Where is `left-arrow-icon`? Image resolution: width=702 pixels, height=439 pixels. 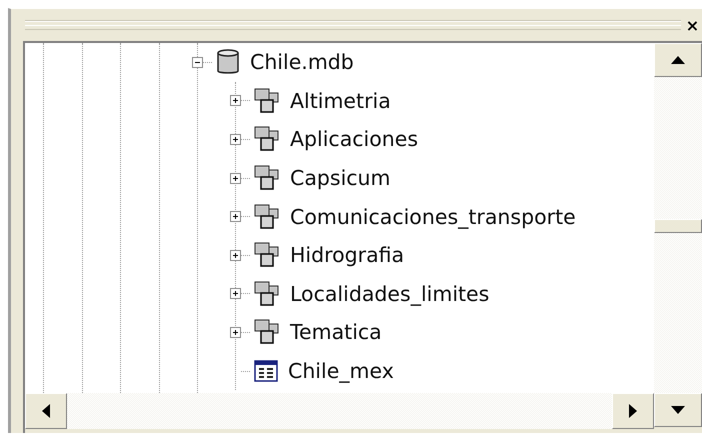
left-arrow-icon is located at coordinates (46, 411).